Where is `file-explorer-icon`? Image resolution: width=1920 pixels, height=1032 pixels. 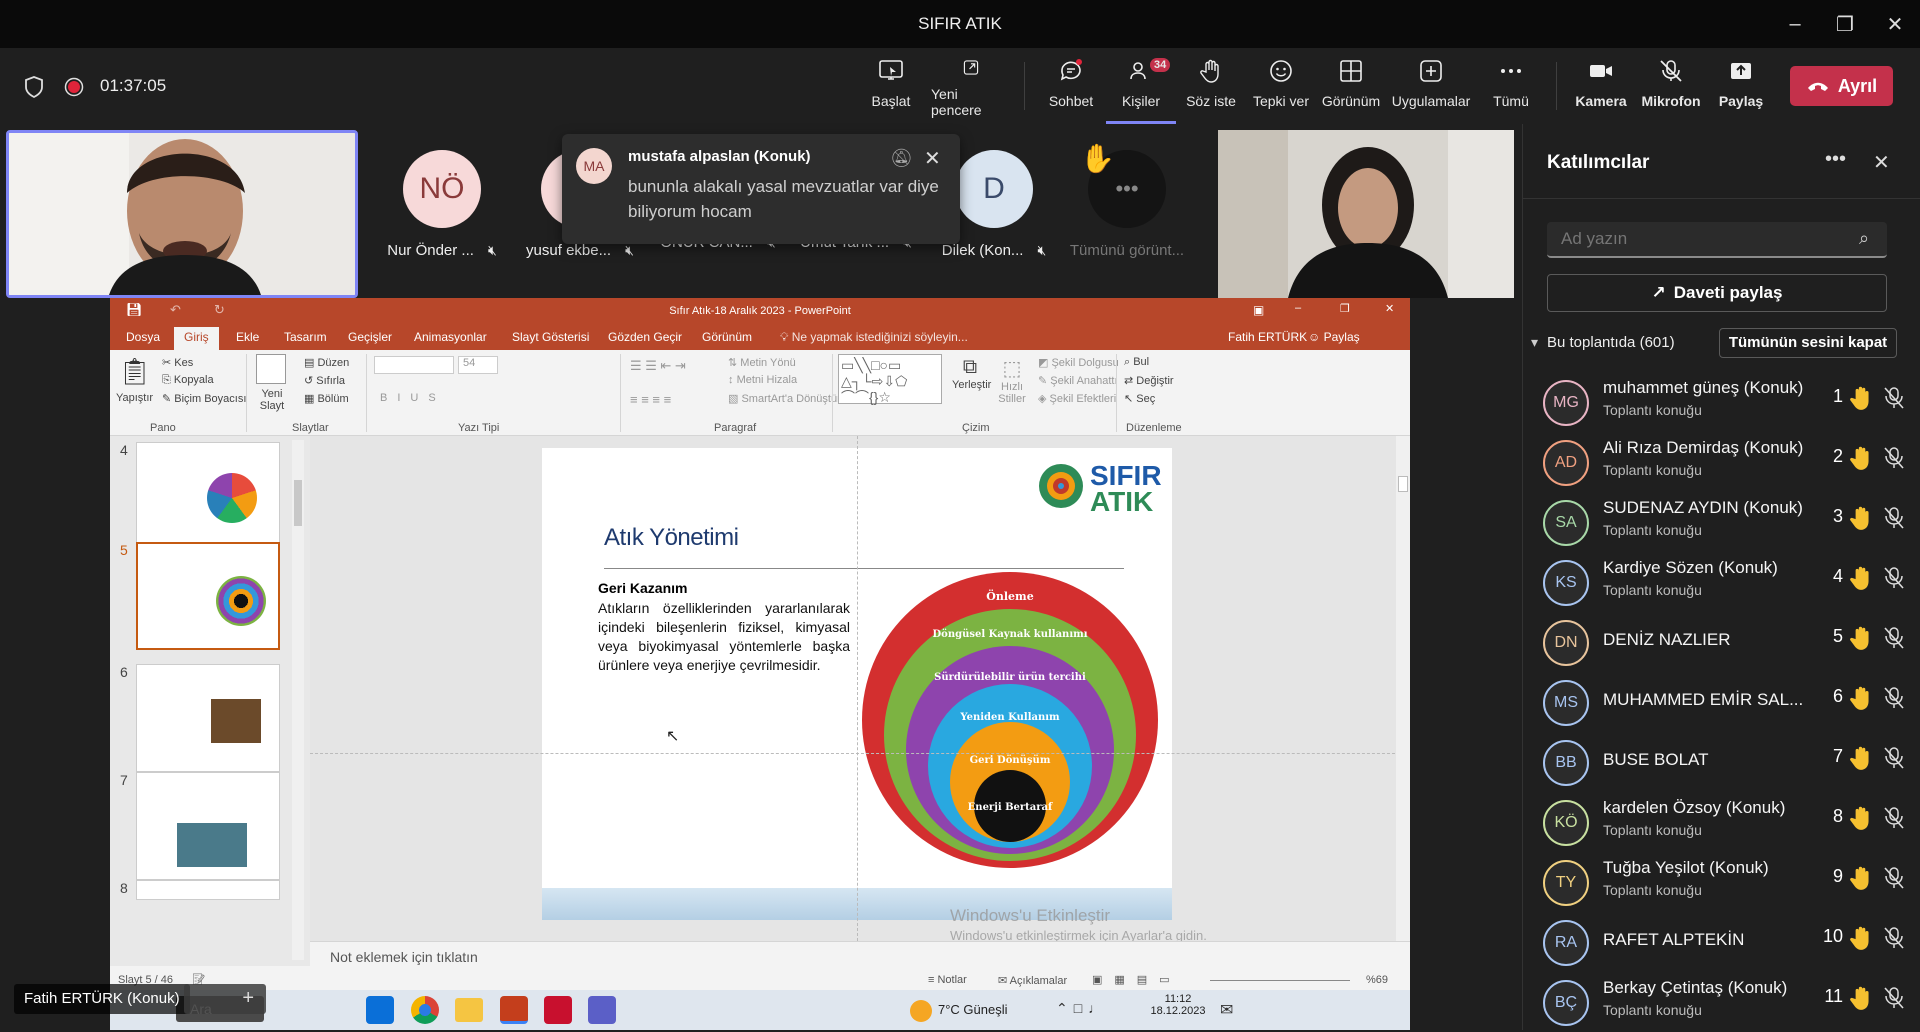
file-explorer-icon is located at coordinates (469, 1010).